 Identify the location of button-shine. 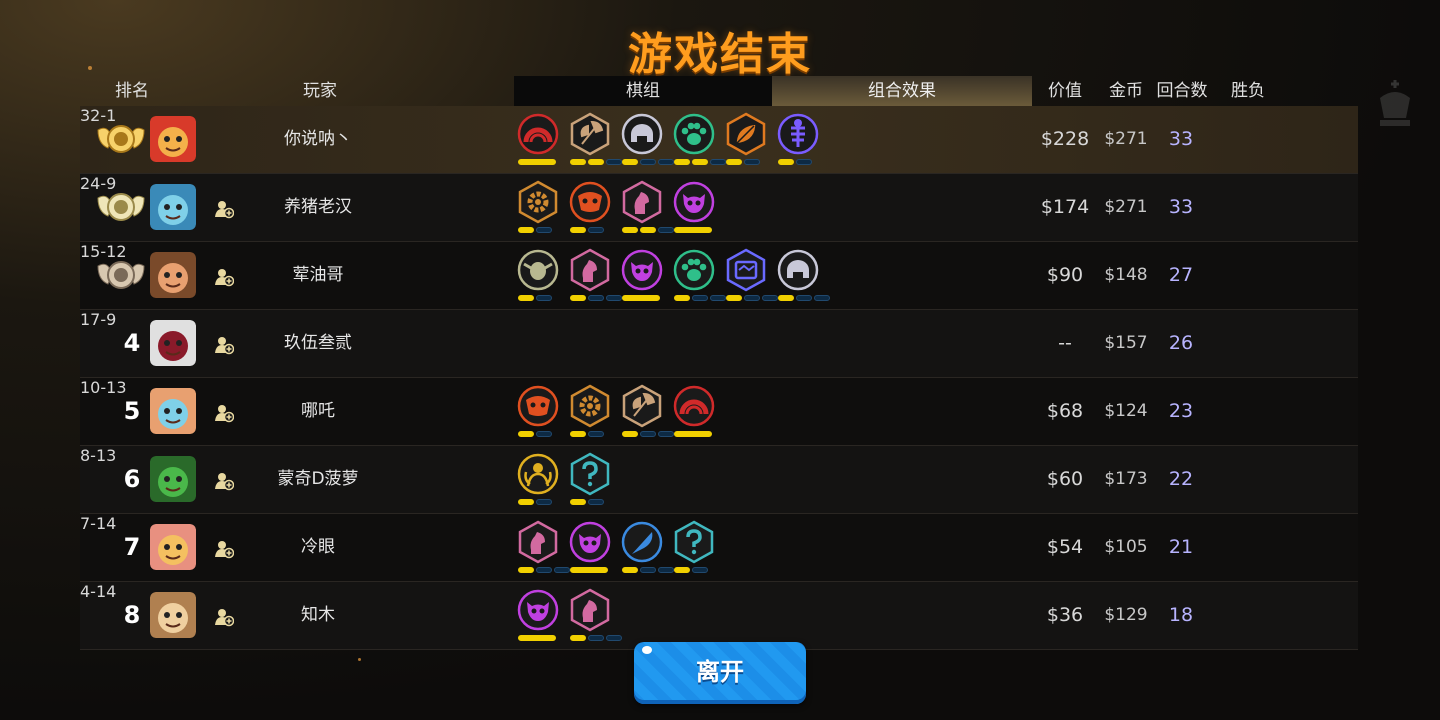
(647, 650).